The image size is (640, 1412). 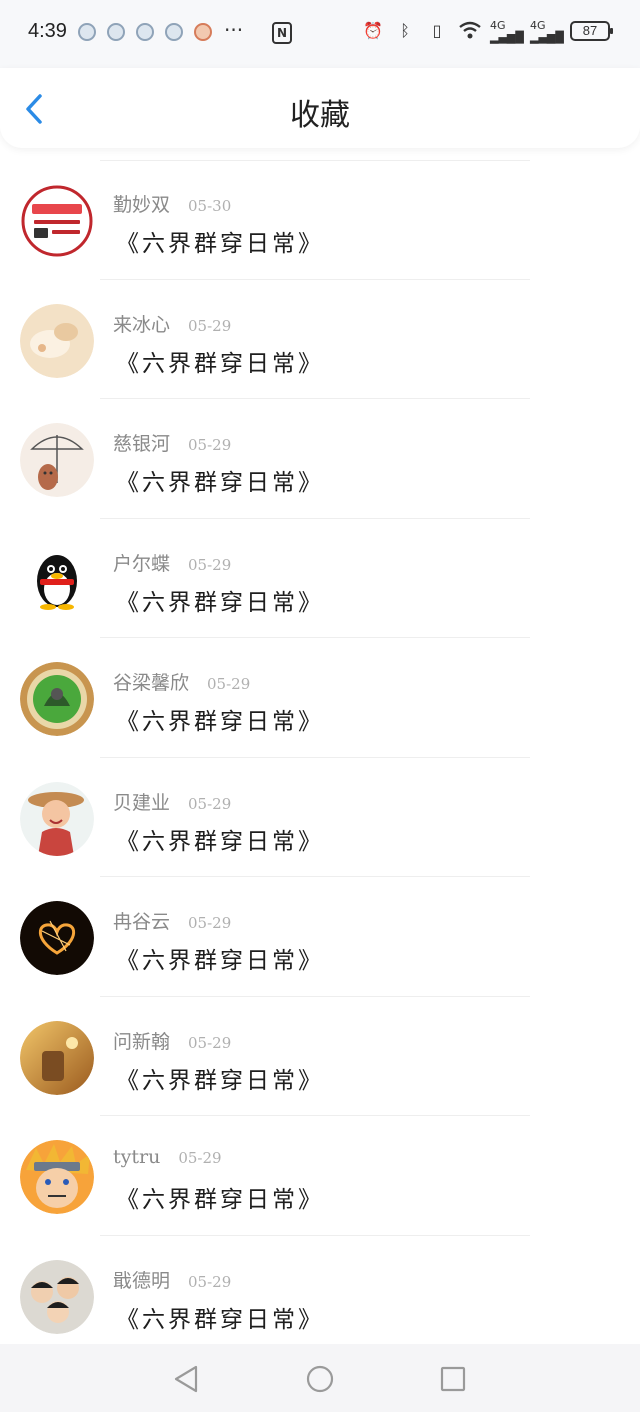 What do you see at coordinates (57, 938) in the screenshot?
I see `sparkler-heart-avatar` at bounding box center [57, 938].